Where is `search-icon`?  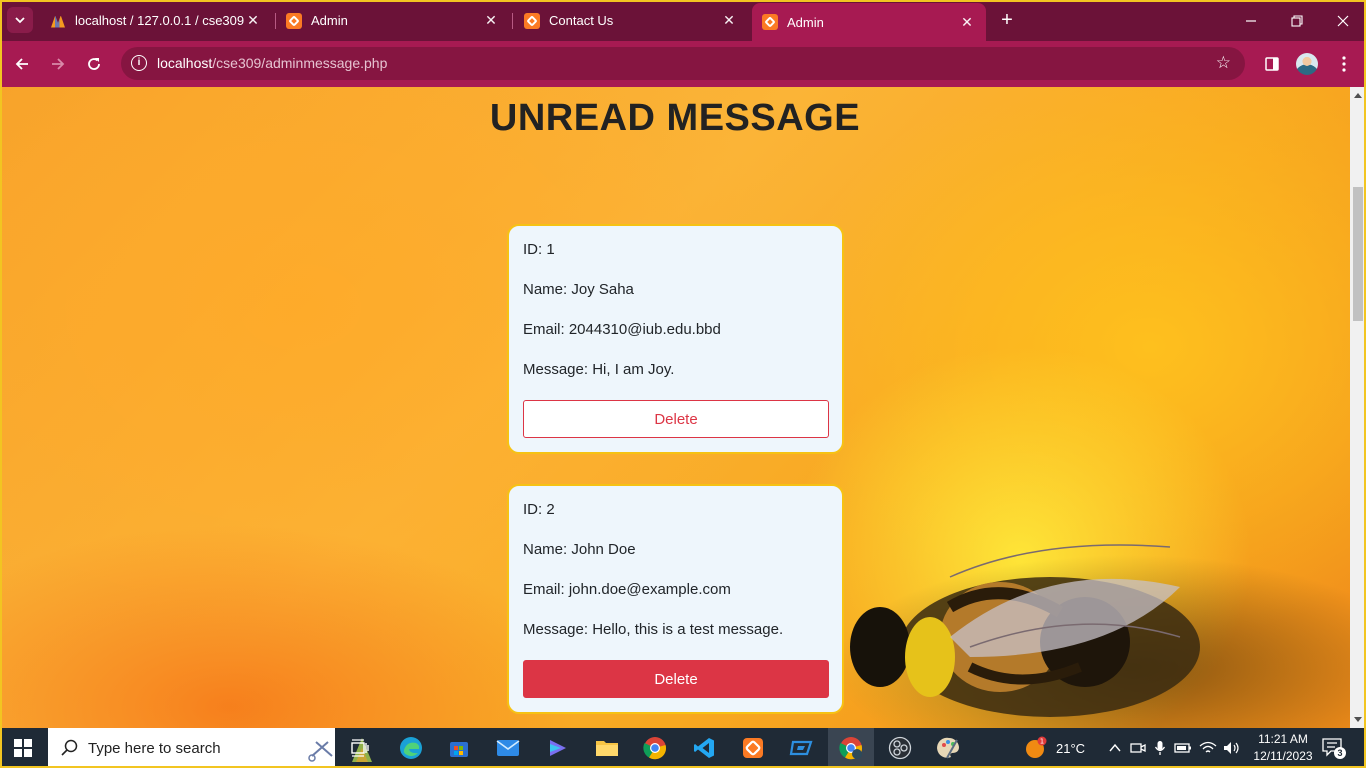 search-icon is located at coordinates (69, 747).